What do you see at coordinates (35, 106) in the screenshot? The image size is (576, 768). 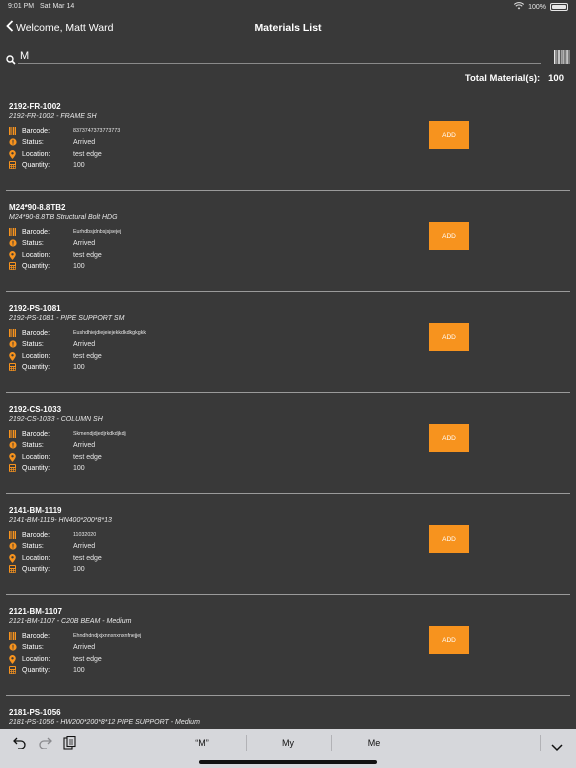 I see `material-code: 2192-FR-1002` at bounding box center [35, 106].